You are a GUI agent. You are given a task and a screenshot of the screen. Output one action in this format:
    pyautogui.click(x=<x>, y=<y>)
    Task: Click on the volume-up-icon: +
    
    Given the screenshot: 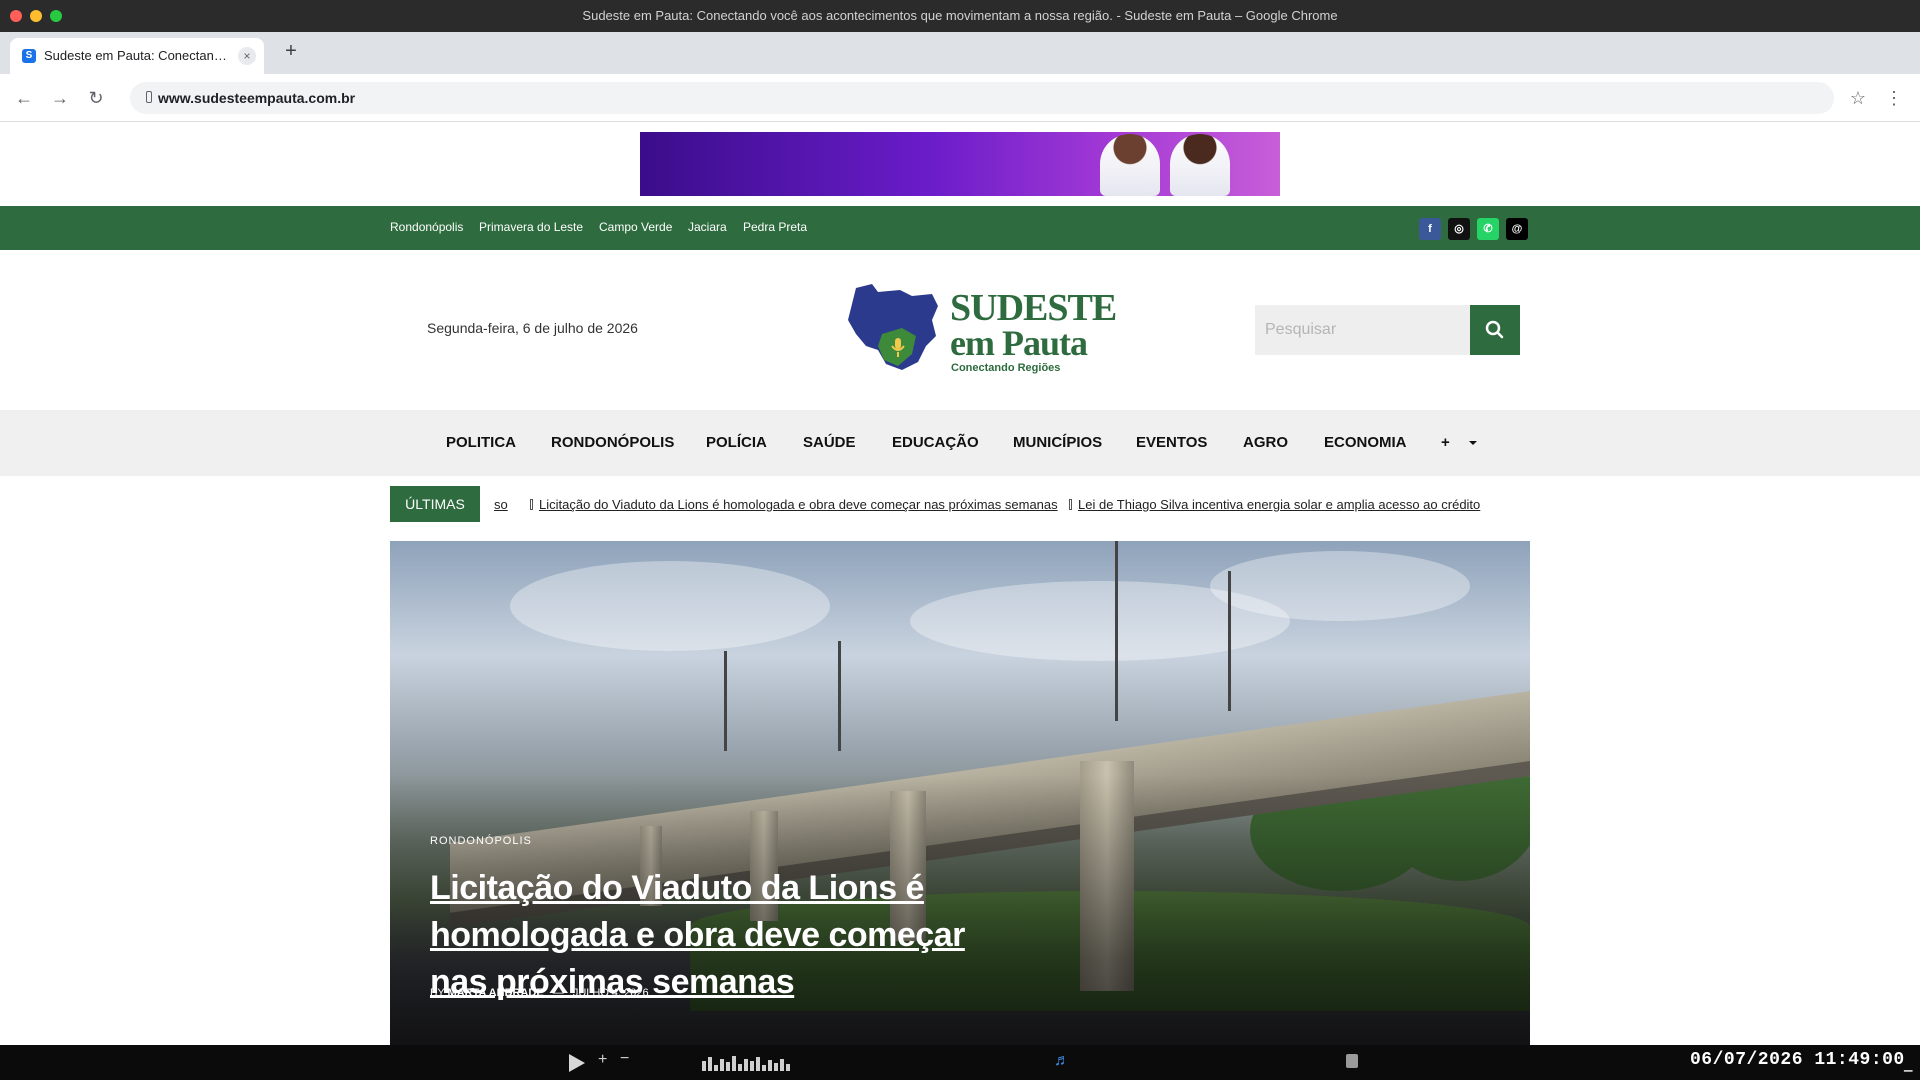 What is the action you would take?
    pyautogui.click(x=602, y=1060)
    